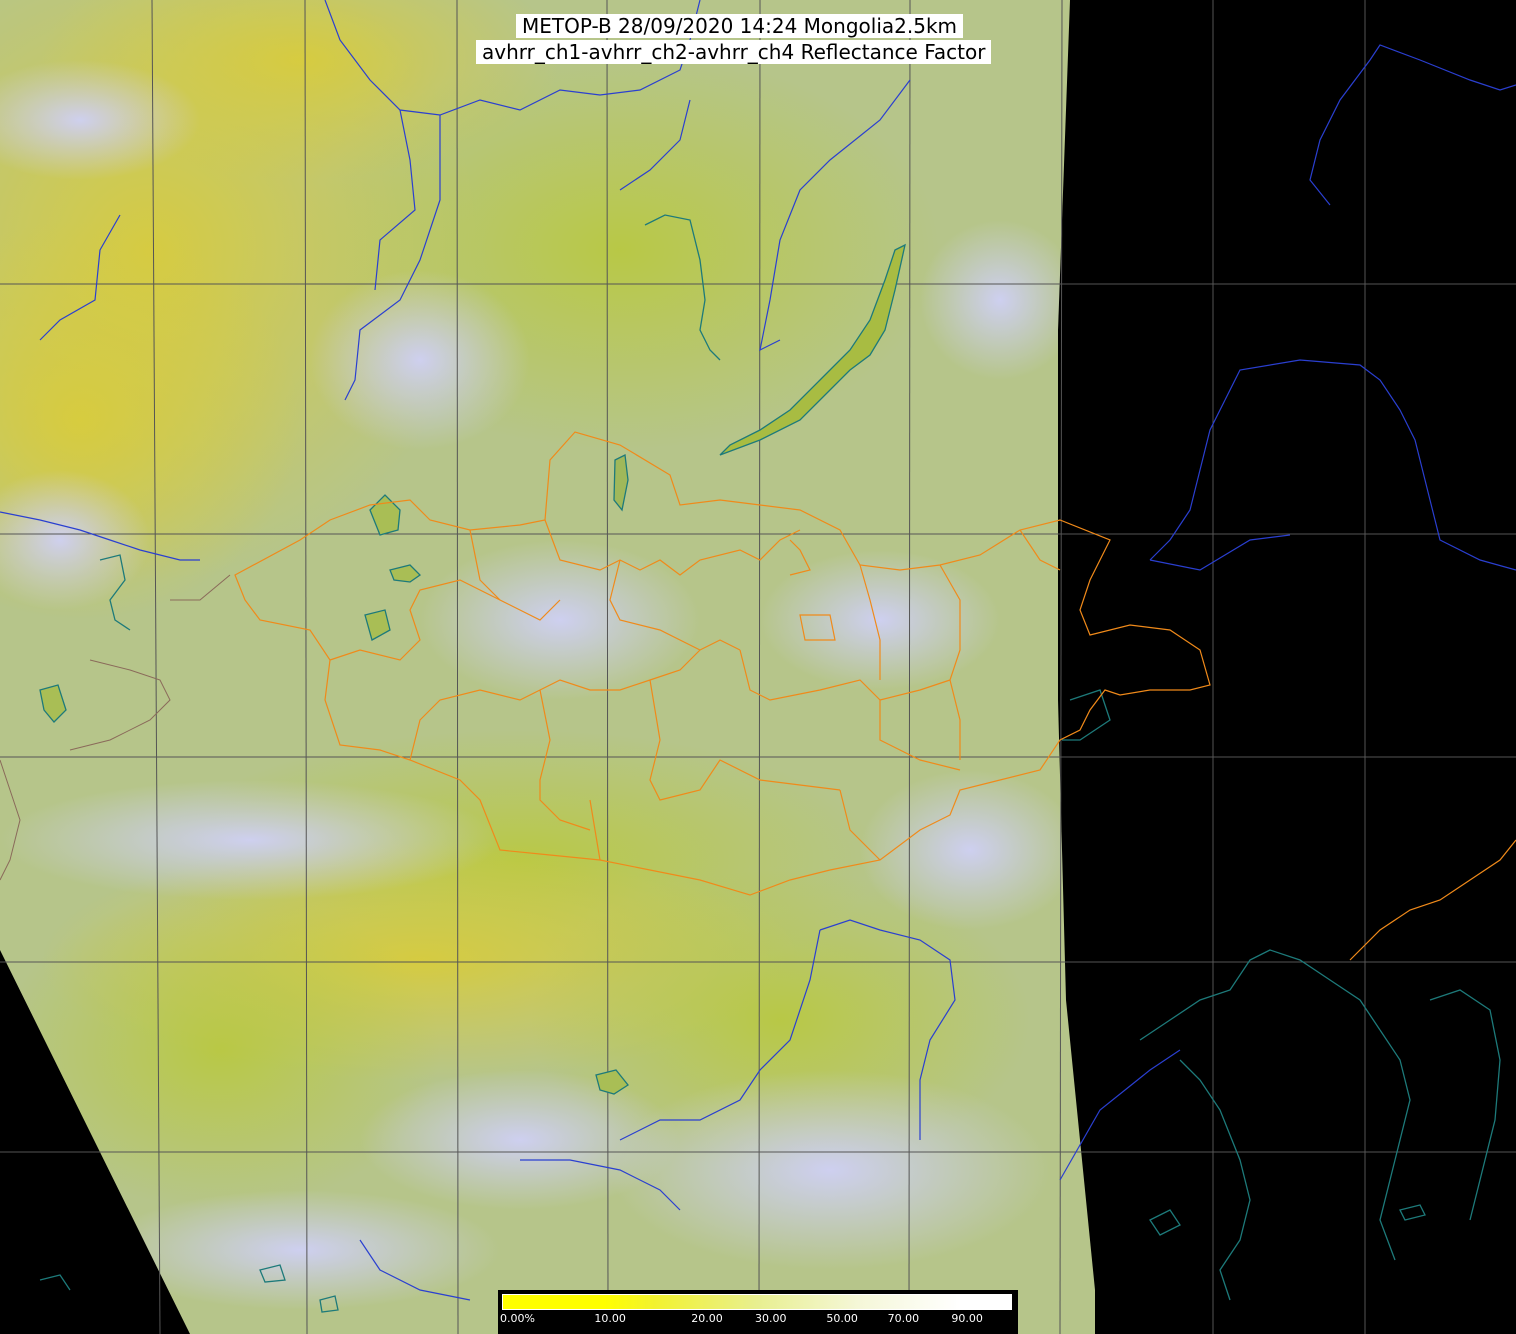 Image resolution: width=1516 pixels, height=1334 pixels. What do you see at coordinates (842, 1318) in the screenshot?
I see `colorbar-tick-label: 50.00` at bounding box center [842, 1318].